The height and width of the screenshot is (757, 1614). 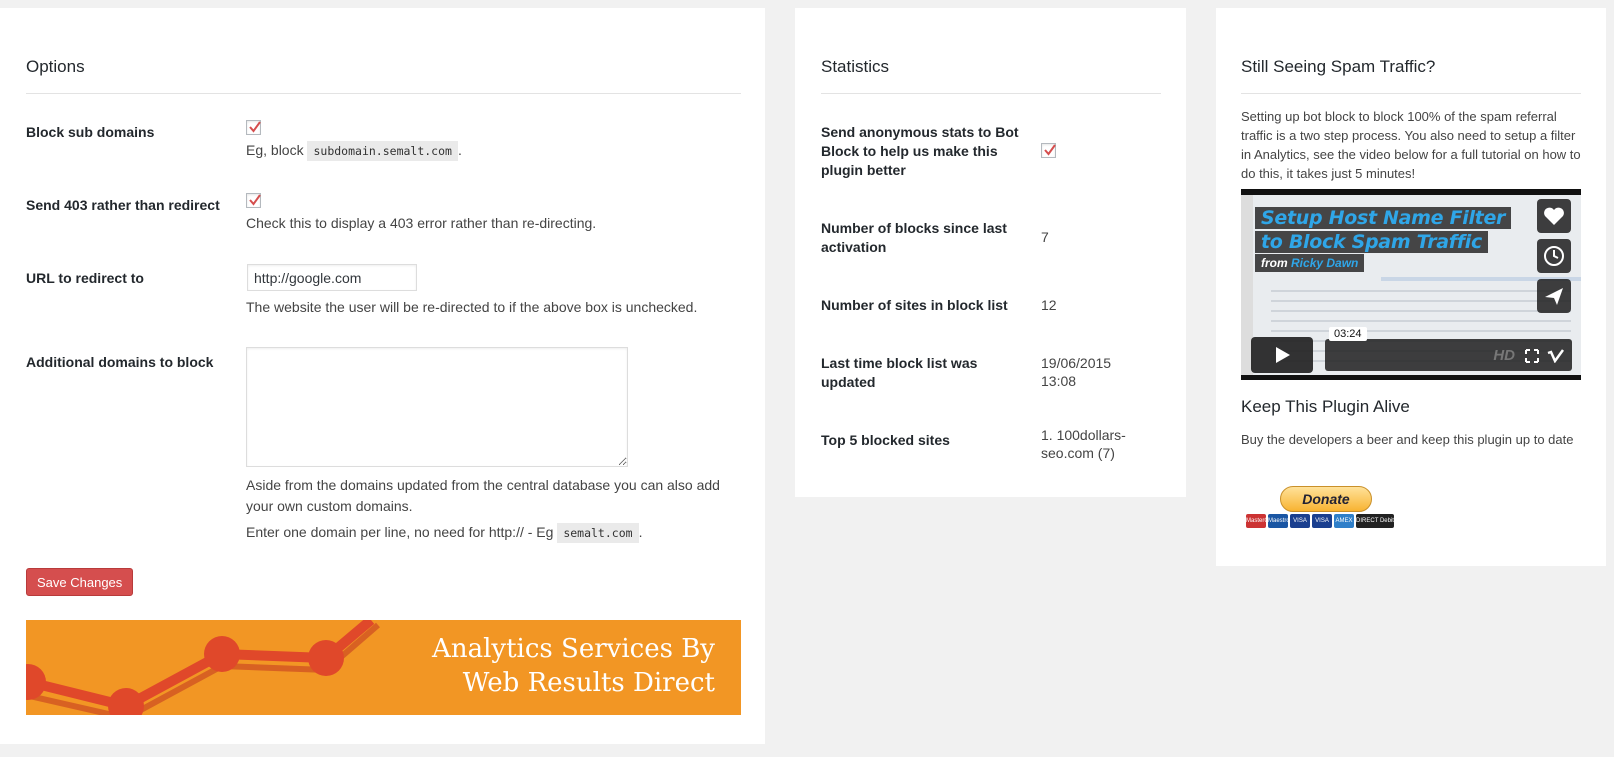 What do you see at coordinates (855, 66) in the screenshot?
I see `statistics-title: Statistics` at bounding box center [855, 66].